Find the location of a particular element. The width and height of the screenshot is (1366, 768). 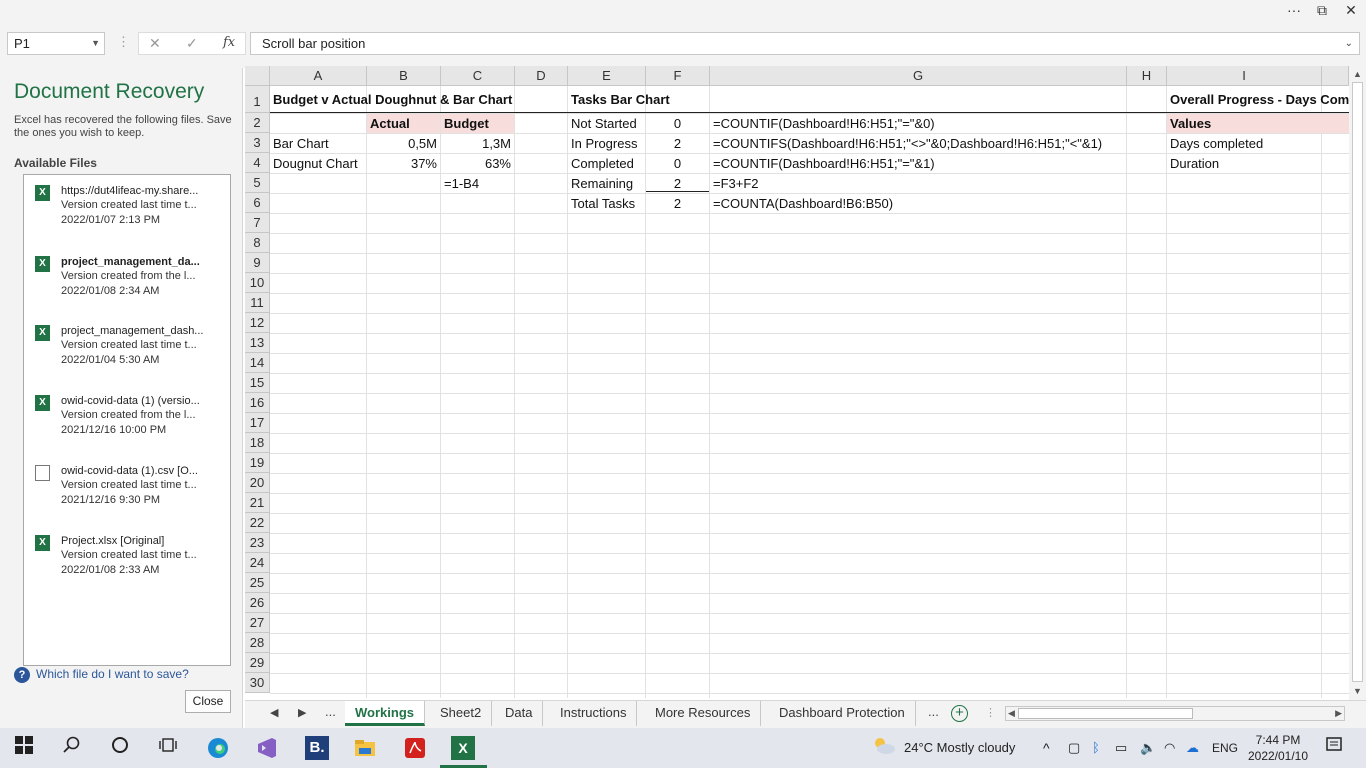

row-header: 10 is located at coordinates (257, 283).